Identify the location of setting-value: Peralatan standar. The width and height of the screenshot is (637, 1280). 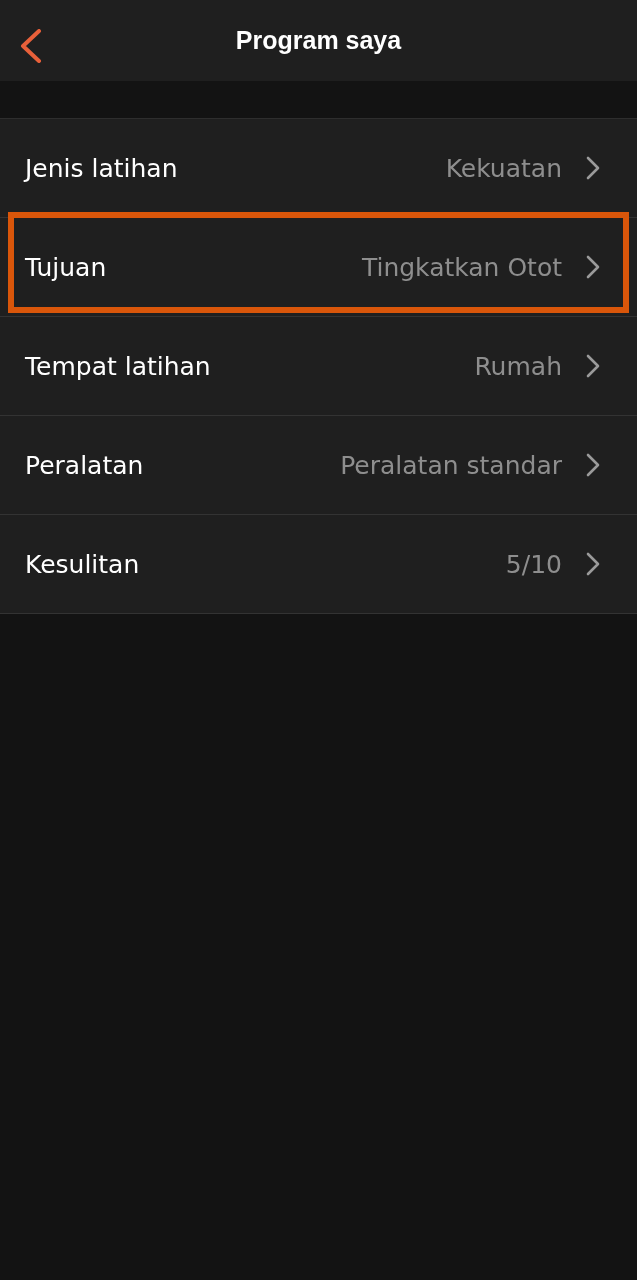
(451, 465).